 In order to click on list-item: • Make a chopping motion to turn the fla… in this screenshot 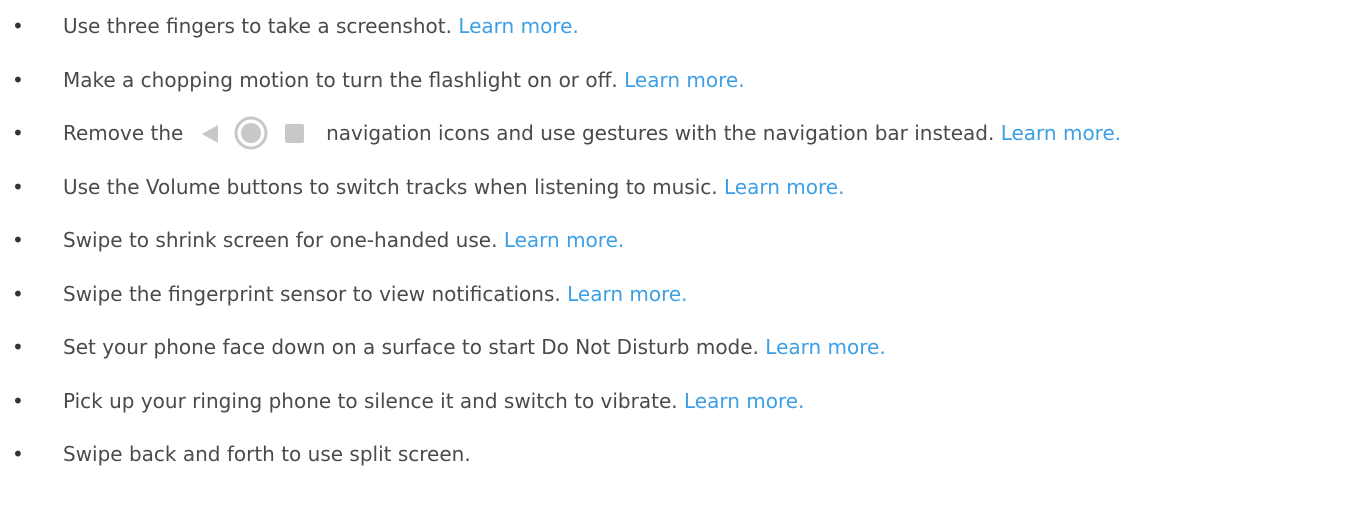, I will do `click(676, 81)`.